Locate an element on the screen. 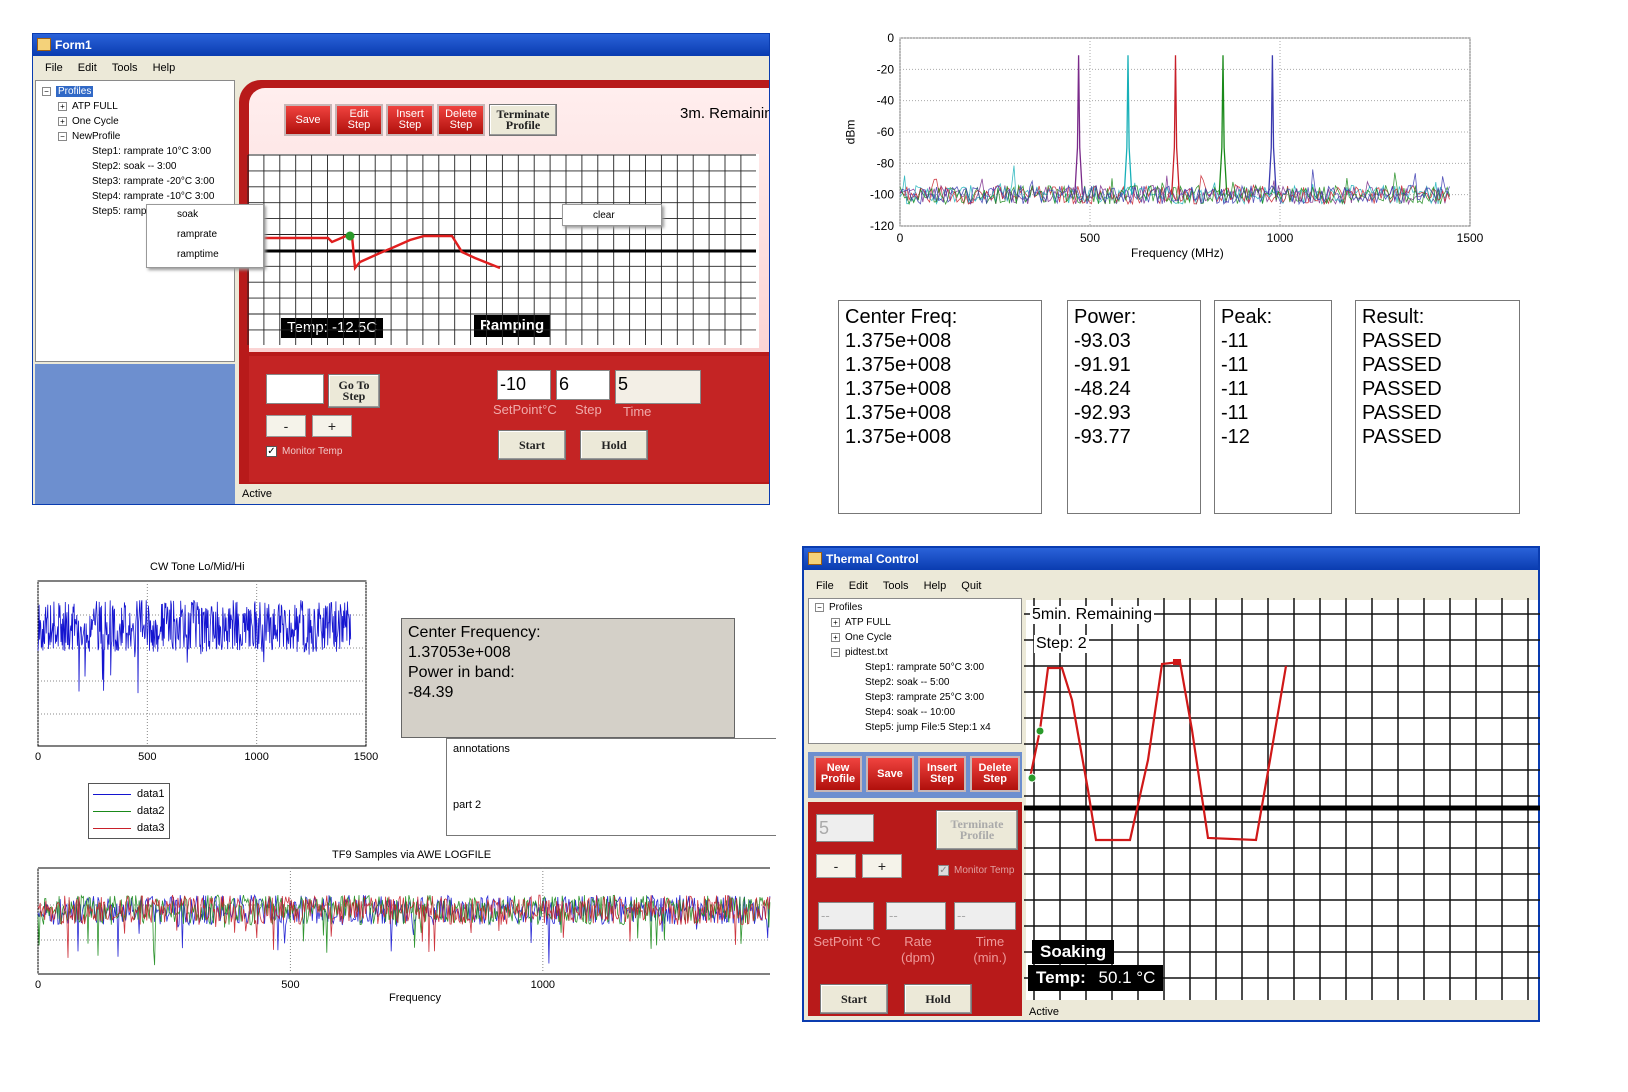 Image resolution: width=1628 pixels, height=1092 pixels. y-tick-label: -20 is located at coordinates (886, 69).